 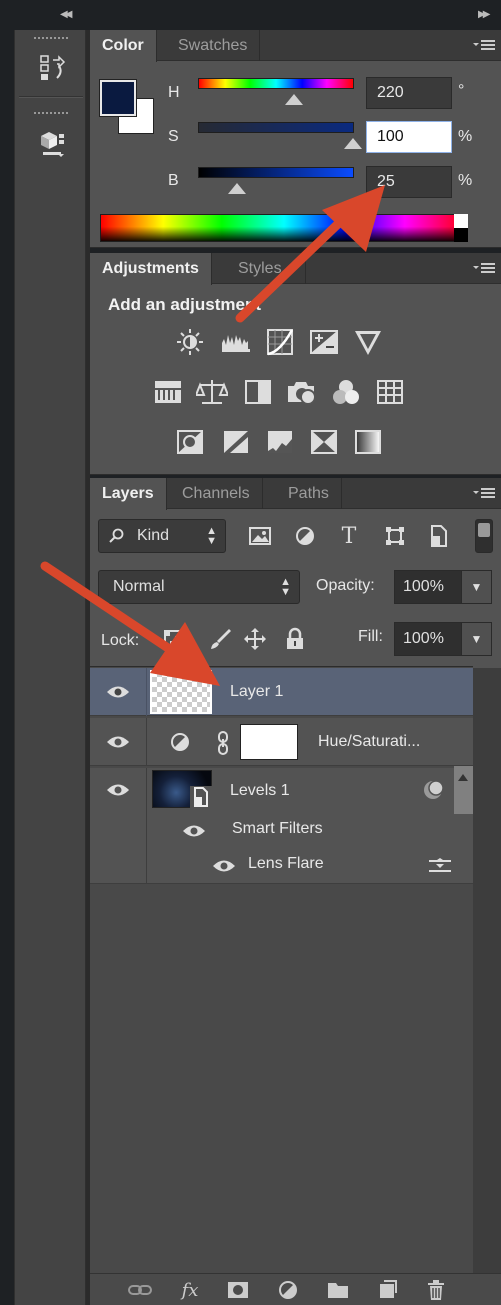 I want to click on opacity-field: 100% ▼, so click(x=443, y=587).